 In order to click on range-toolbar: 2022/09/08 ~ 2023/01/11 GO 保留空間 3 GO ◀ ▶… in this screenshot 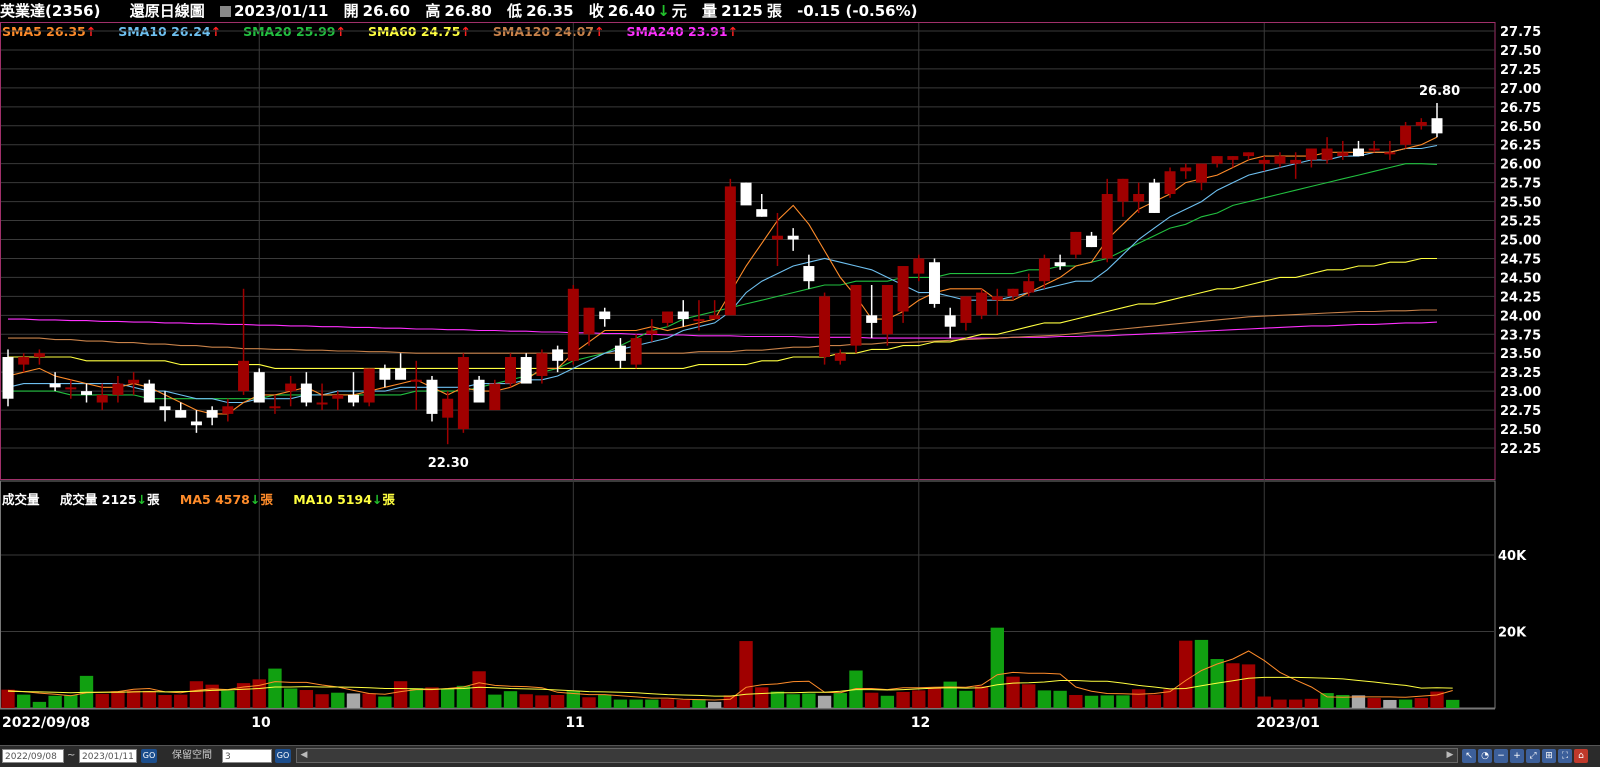, I will do `click(800, 756)`.